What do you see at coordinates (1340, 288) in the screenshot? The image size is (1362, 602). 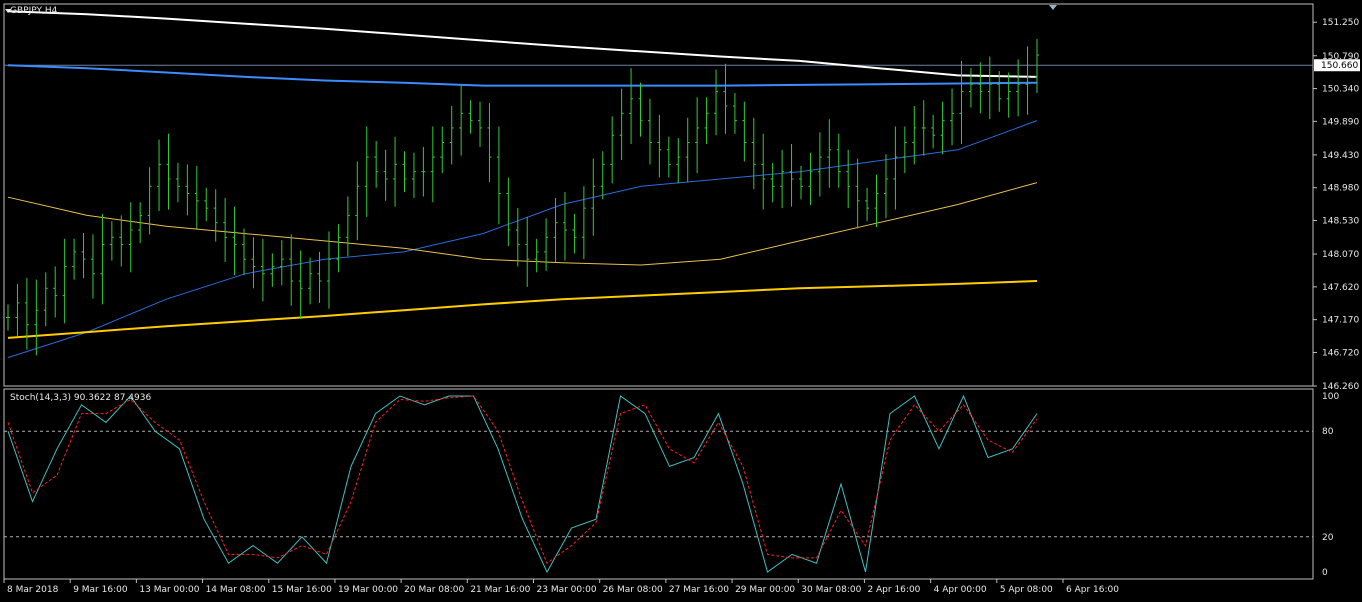 I see `price-tick-label: 147.620` at bounding box center [1340, 288].